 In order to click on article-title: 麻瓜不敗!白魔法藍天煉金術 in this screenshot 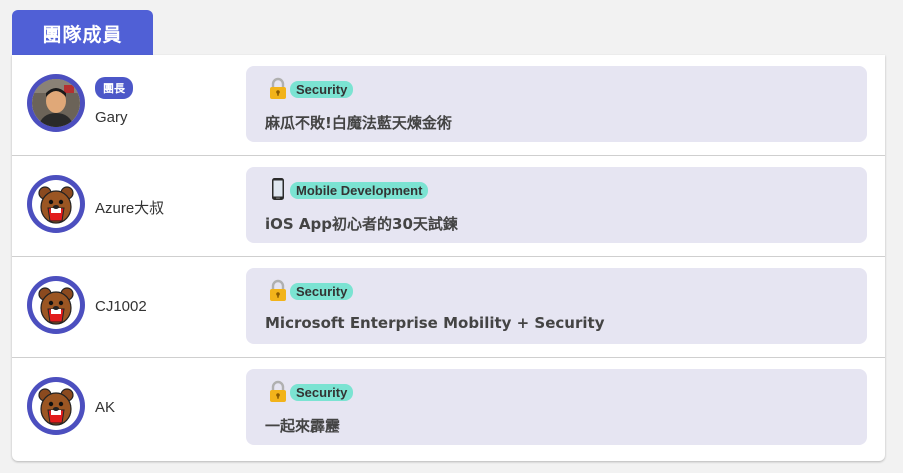, I will do `click(358, 122)`.